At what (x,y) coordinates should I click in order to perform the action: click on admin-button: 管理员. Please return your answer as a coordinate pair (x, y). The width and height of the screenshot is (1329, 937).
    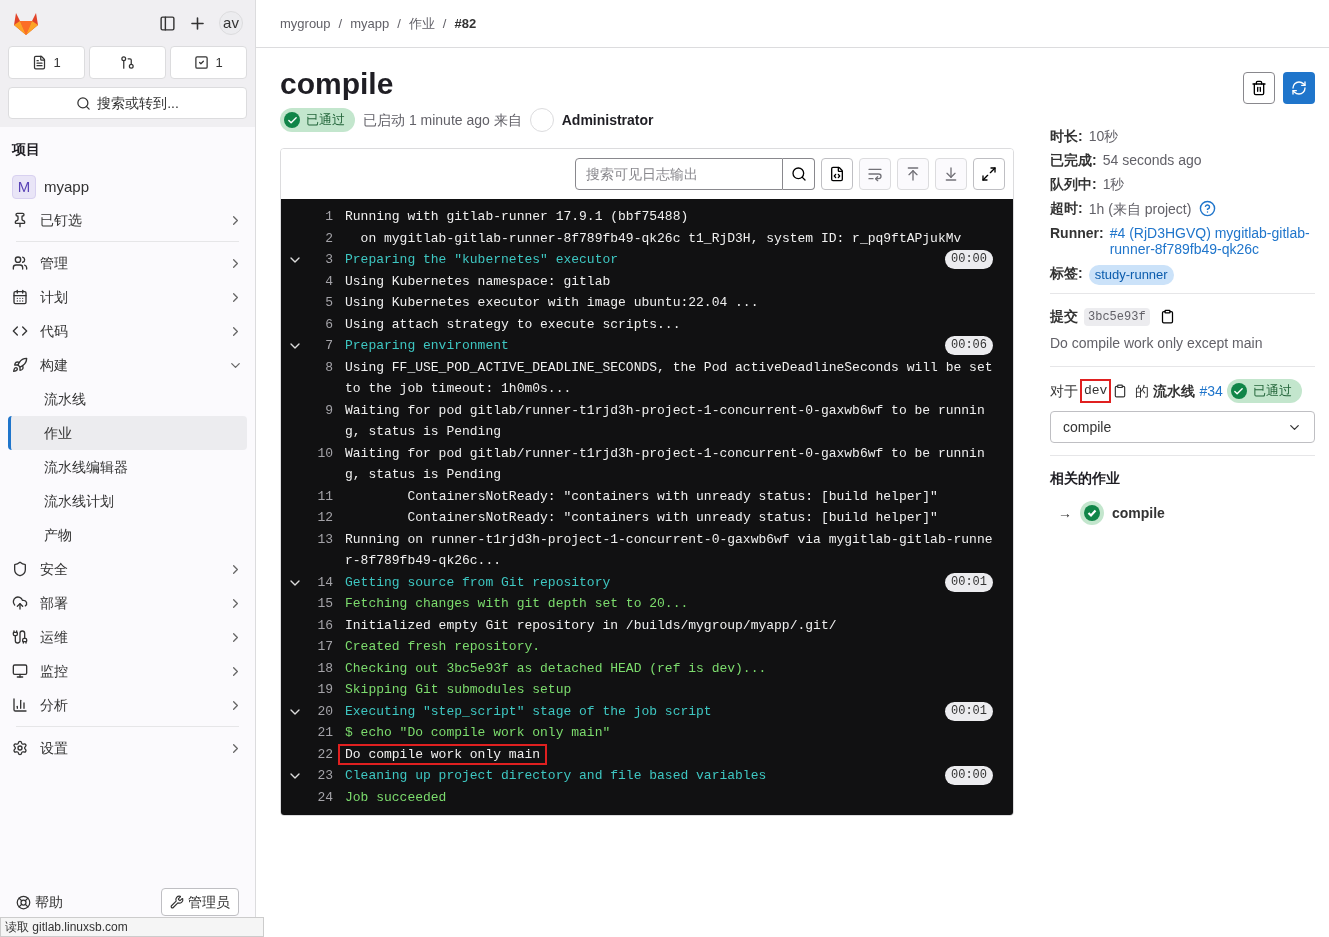
    Looking at the image, I should click on (200, 902).